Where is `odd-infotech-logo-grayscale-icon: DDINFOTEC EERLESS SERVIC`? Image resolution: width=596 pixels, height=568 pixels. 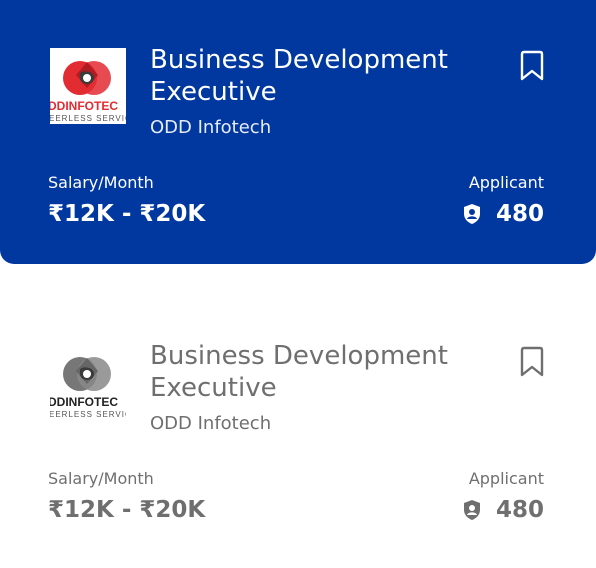
odd-infotech-logo-grayscale-icon: DDINFOTEC EERLESS SERVIC is located at coordinates (88, 382).